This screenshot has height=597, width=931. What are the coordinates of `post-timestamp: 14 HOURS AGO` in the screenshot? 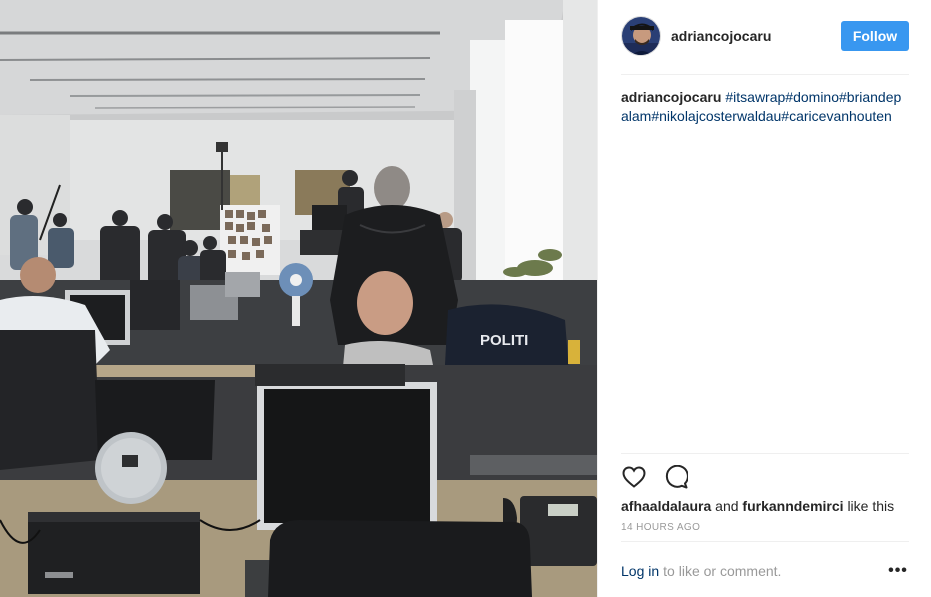 It's located at (660, 527).